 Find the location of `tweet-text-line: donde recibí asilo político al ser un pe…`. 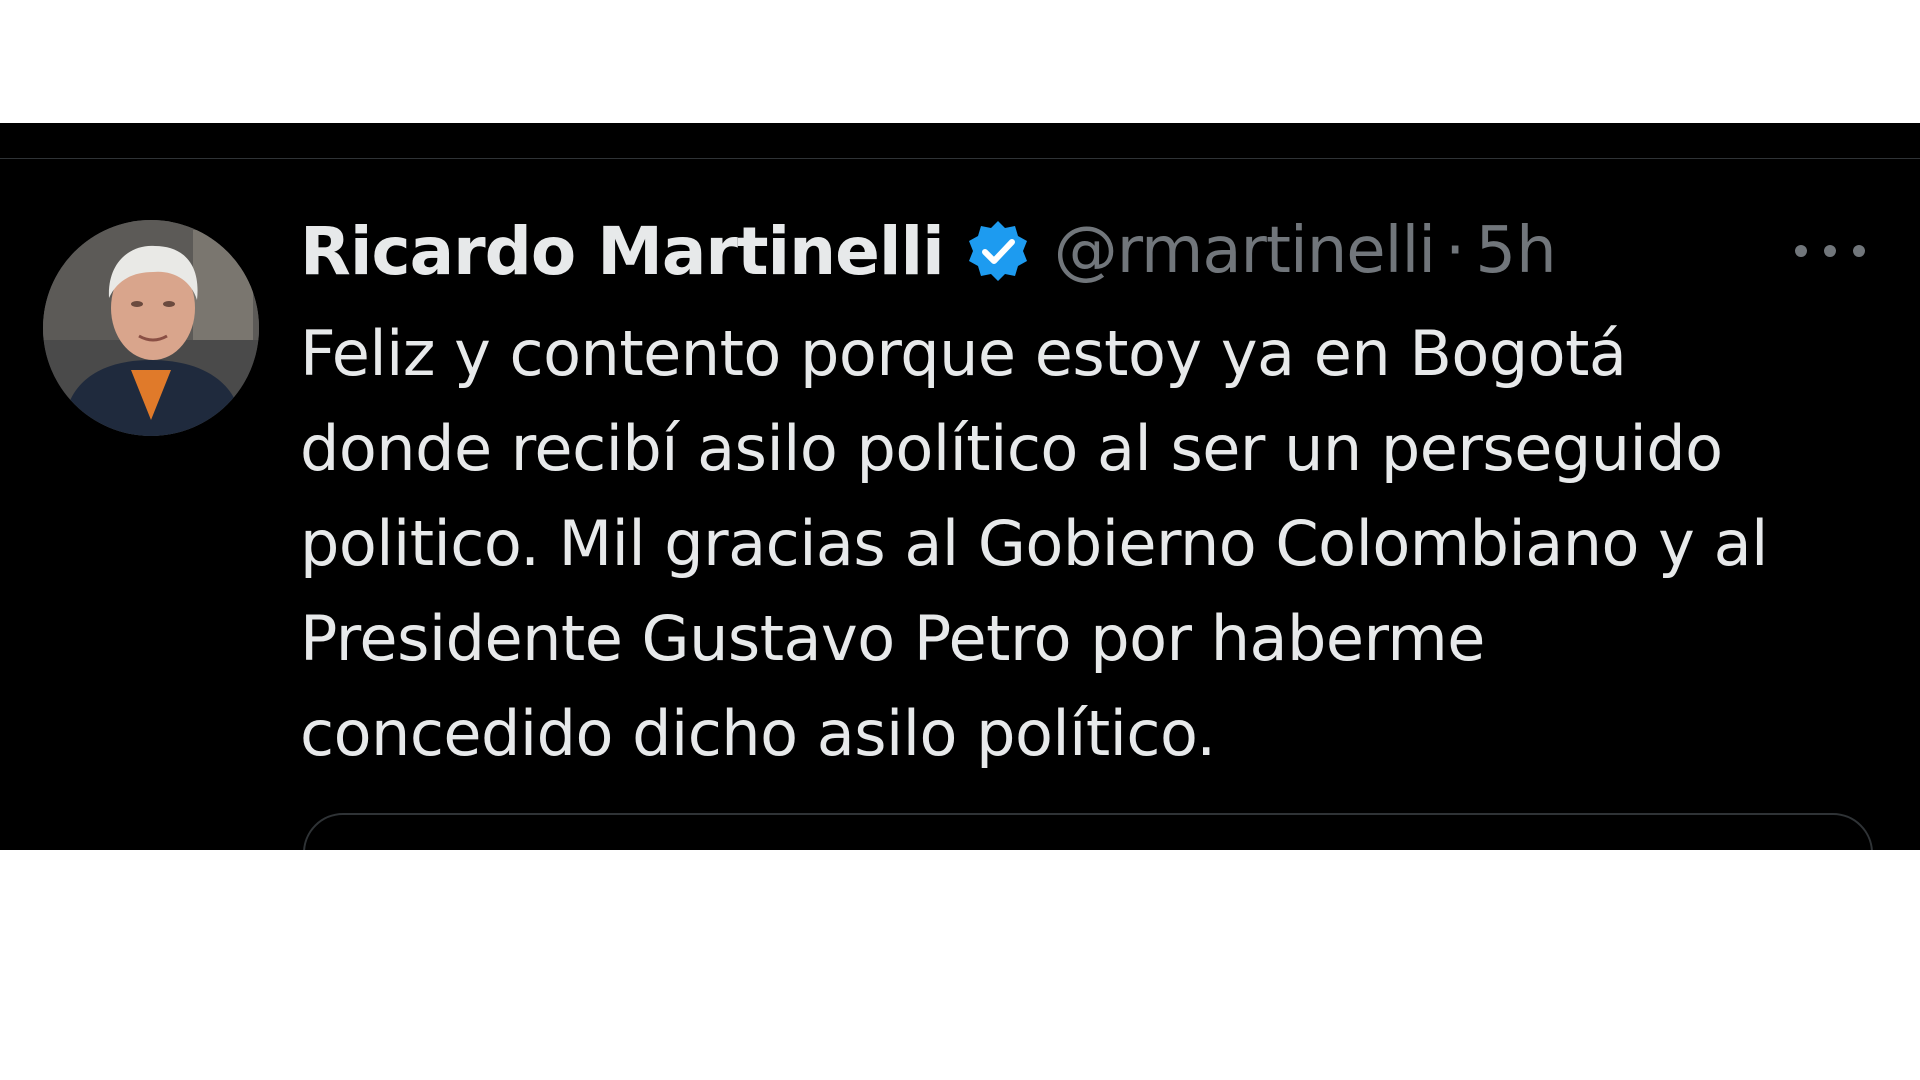

tweet-text-line: donde recibí asilo político al ser un pe… is located at coordinates (1011, 448).